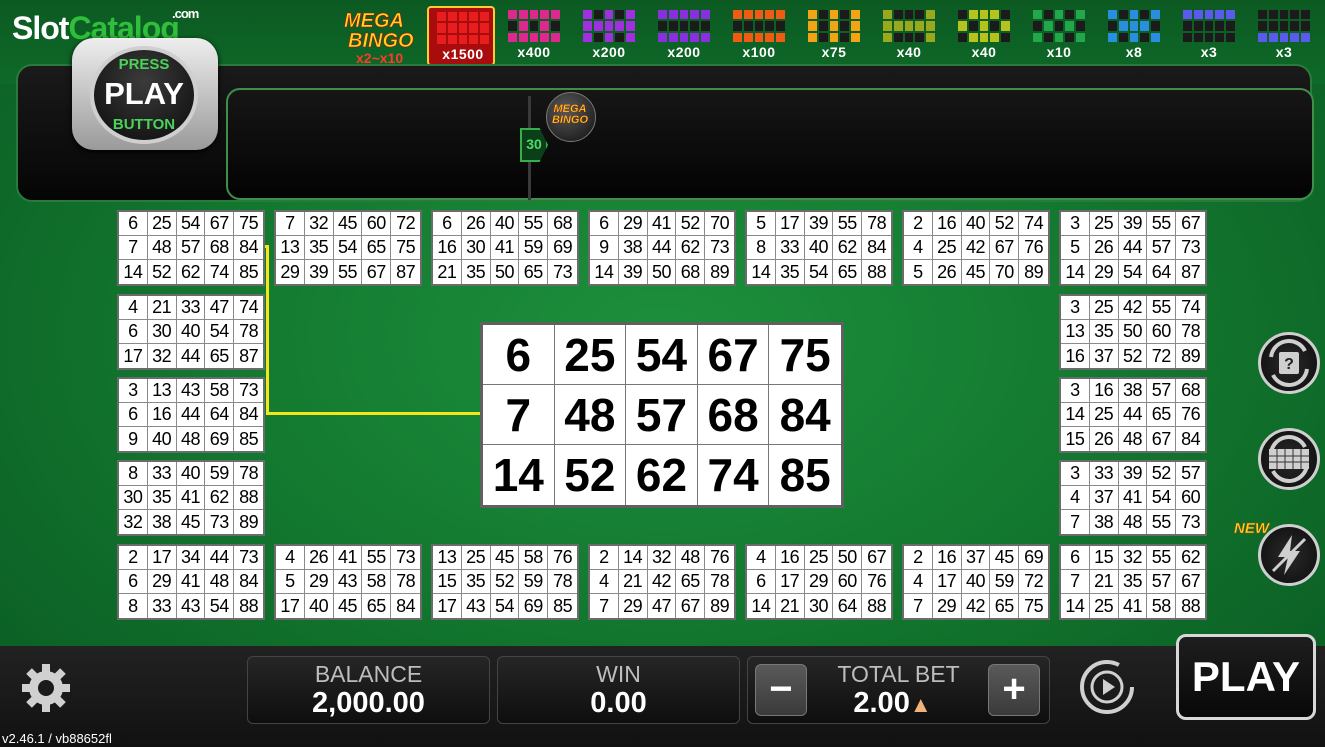 Image resolution: width=1325 pixels, height=747 pixels. What do you see at coordinates (191, 332) in the screenshot?
I see `bingo-card: 4 21 33 47 74 6 30 40 54 78 17 32 44 65 87` at bounding box center [191, 332].